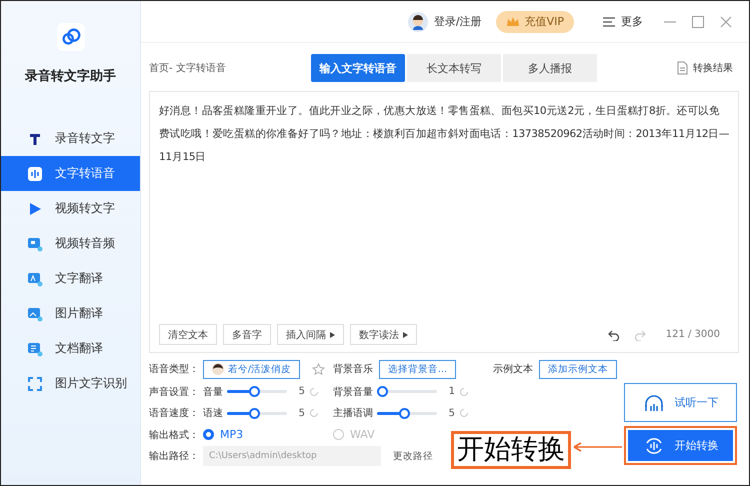  I want to click on slider-value: 1, so click(451, 392).